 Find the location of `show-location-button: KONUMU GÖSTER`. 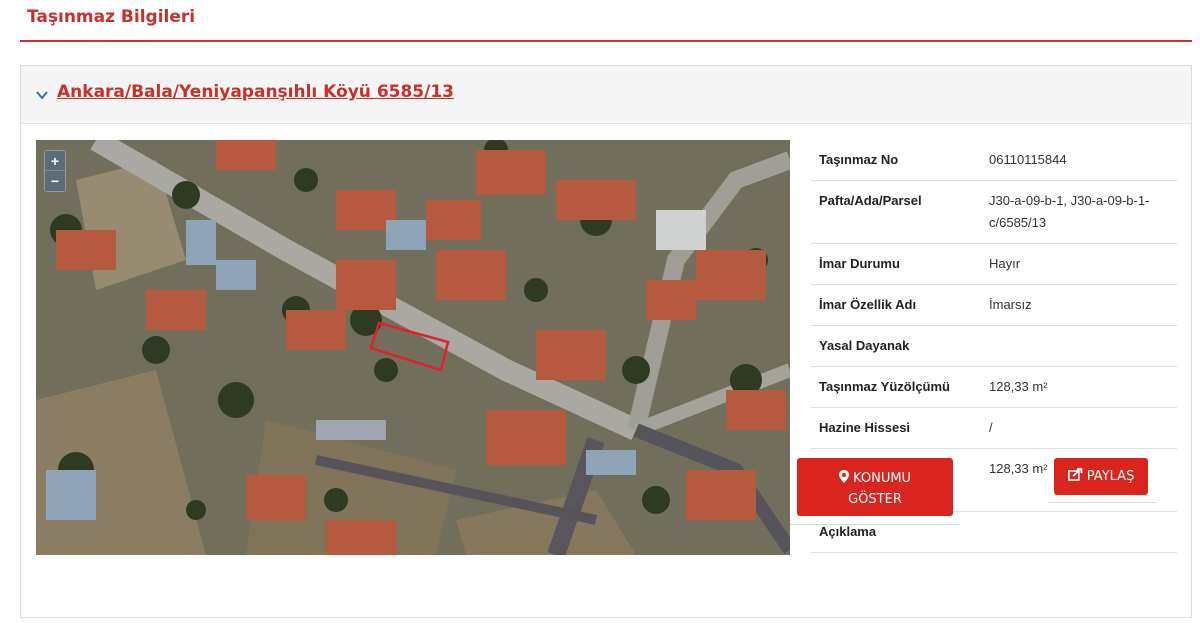

show-location-button: KONUMU GÖSTER is located at coordinates (875, 487).